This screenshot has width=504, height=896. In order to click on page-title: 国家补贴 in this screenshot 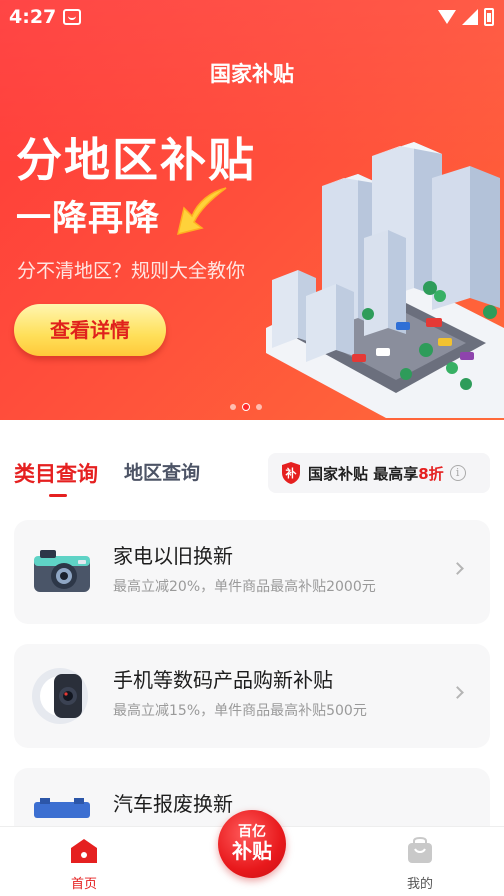, I will do `click(252, 74)`.